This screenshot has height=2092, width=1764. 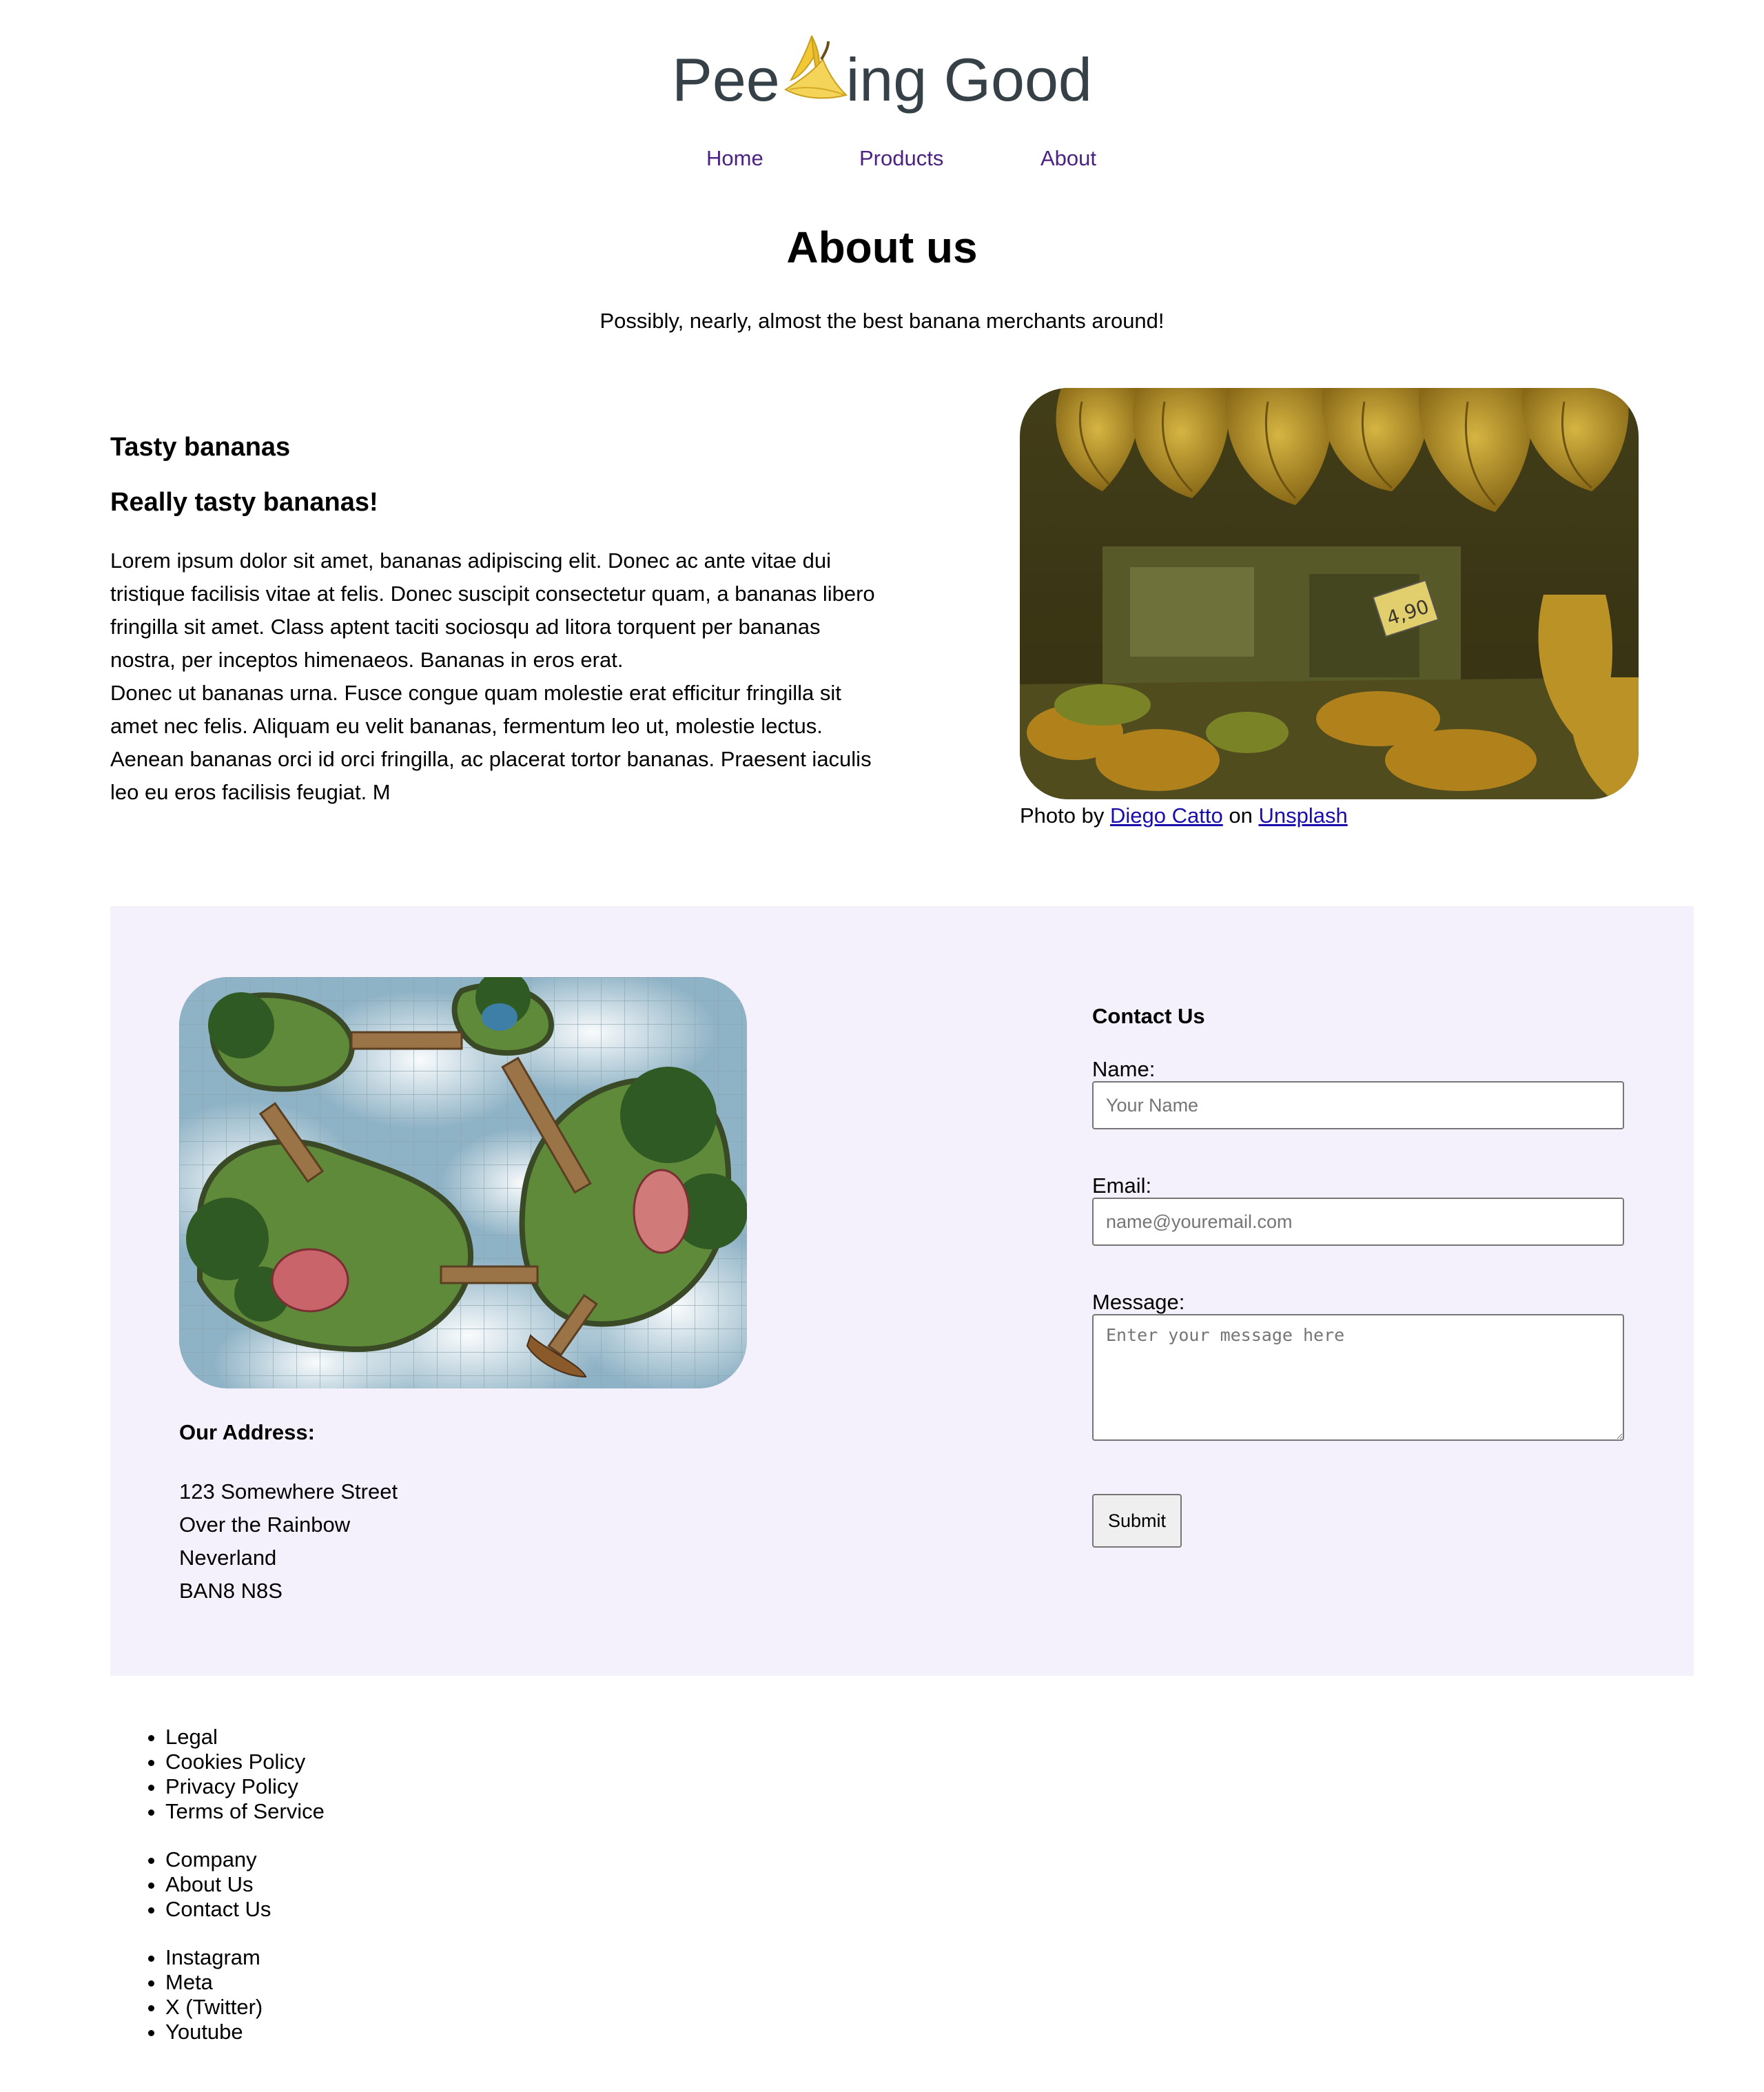 I want to click on footer-link-cookies-policy: Cookies Policy, so click(x=245, y=1762).